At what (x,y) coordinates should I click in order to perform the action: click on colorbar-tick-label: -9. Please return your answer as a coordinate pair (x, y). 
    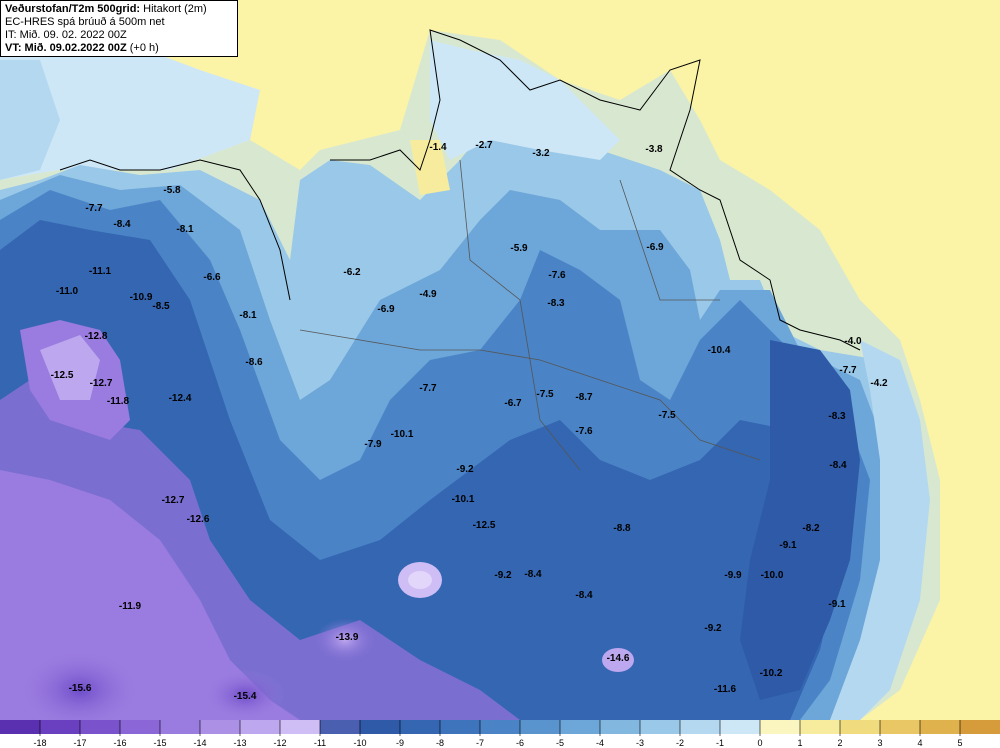
    Looking at the image, I should click on (400, 743).